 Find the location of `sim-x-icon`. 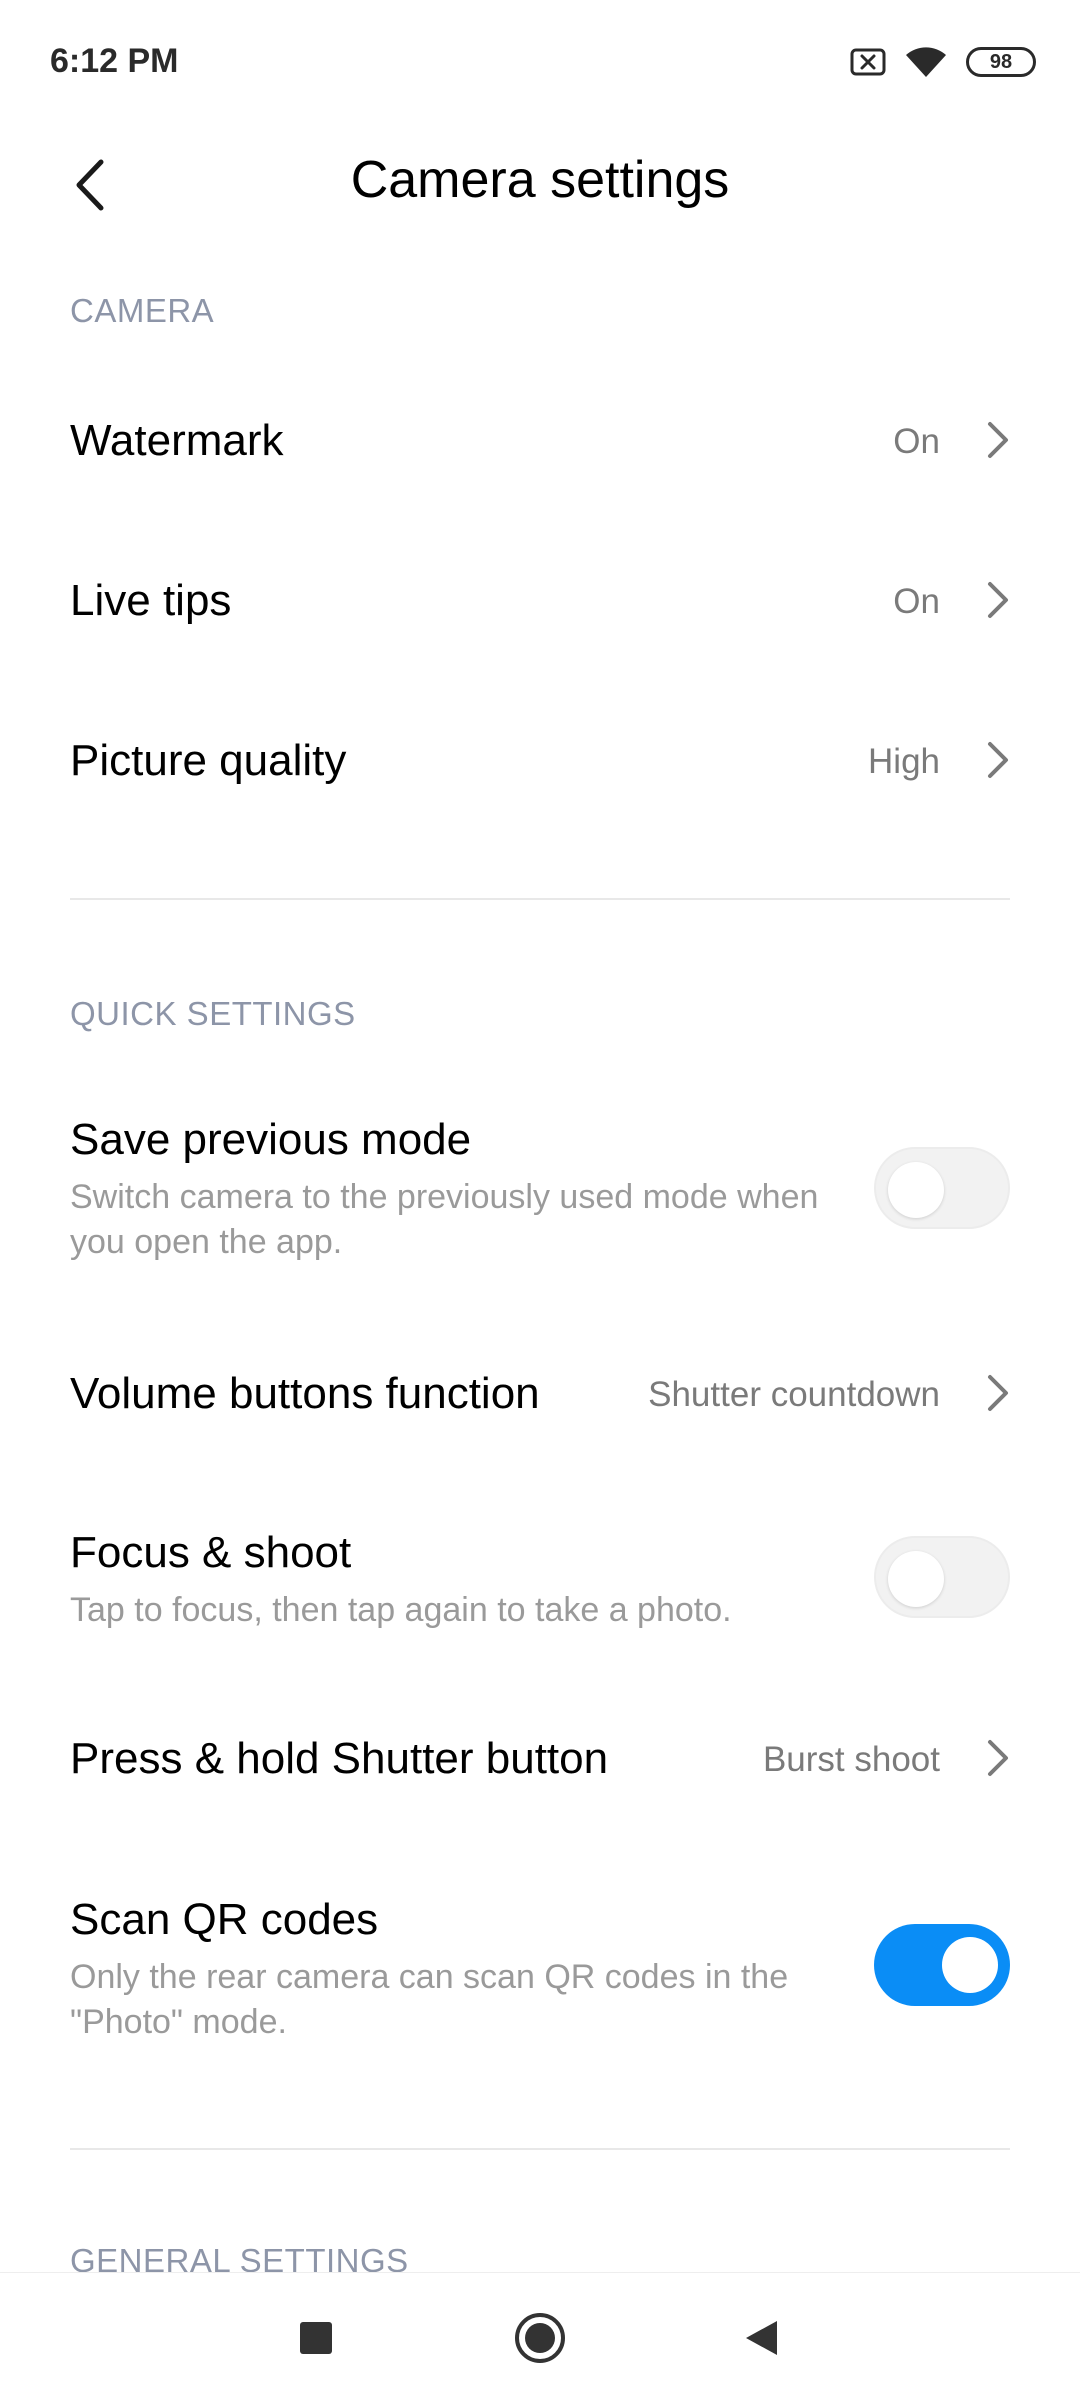

sim-x-icon is located at coordinates (868, 62).